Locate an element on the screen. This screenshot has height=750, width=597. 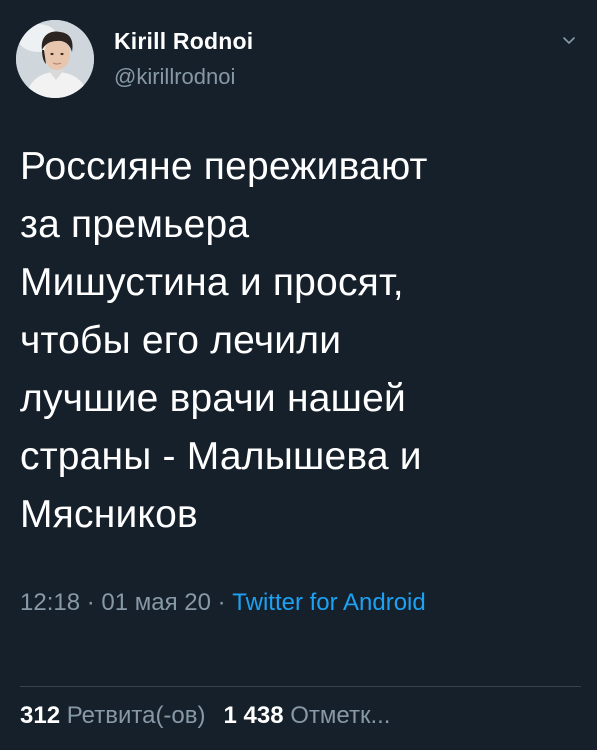
avatar is located at coordinates (55, 59).